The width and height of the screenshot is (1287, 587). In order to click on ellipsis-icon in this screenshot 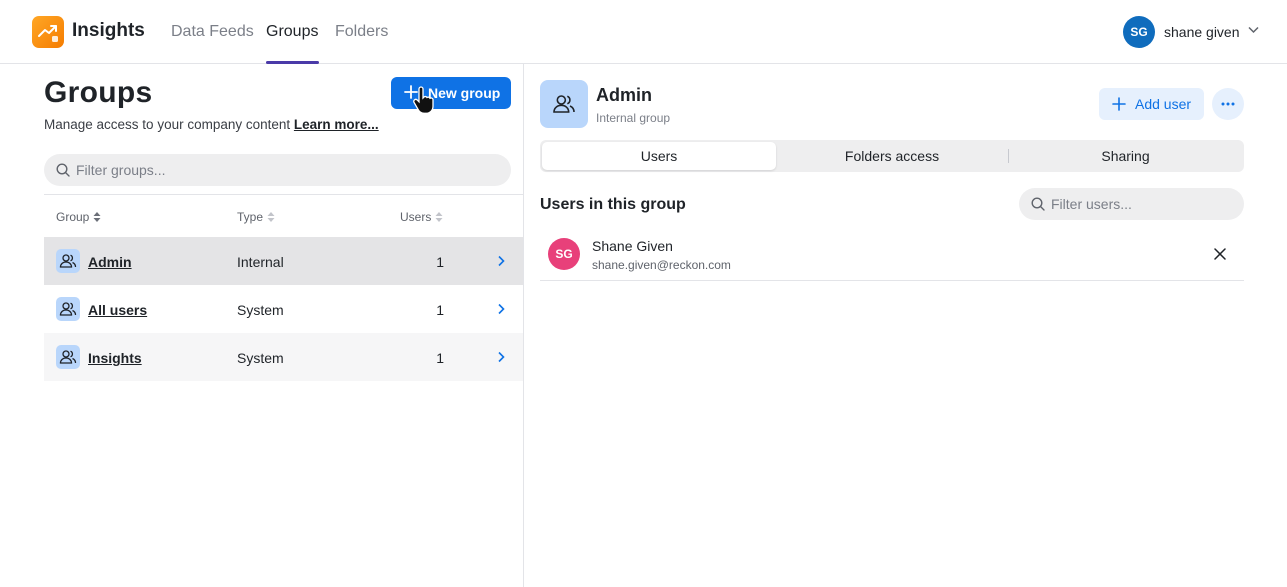, I will do `click(1228, 104)`.